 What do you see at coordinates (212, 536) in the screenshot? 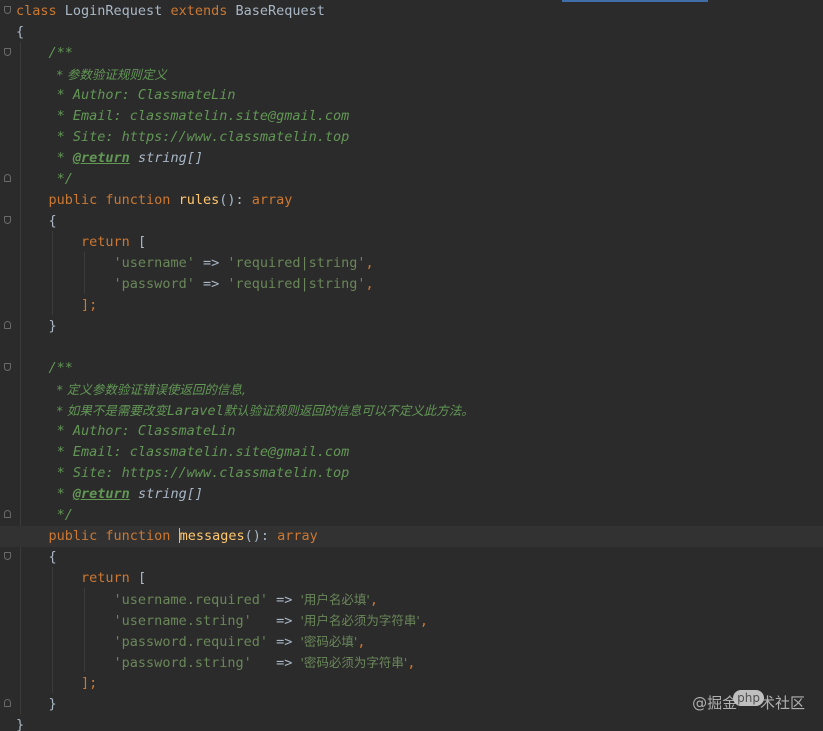
I see `function-name: messages` at bounding box center [212, 536].